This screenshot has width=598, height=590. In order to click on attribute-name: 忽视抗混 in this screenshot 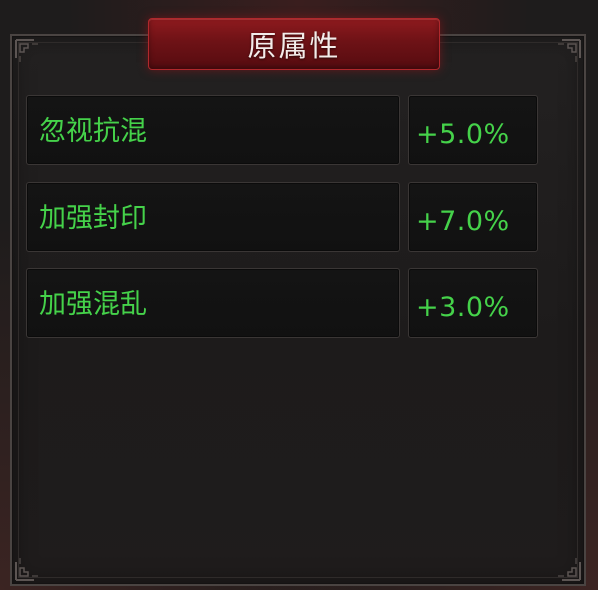, I will do `click(93, 131)`.